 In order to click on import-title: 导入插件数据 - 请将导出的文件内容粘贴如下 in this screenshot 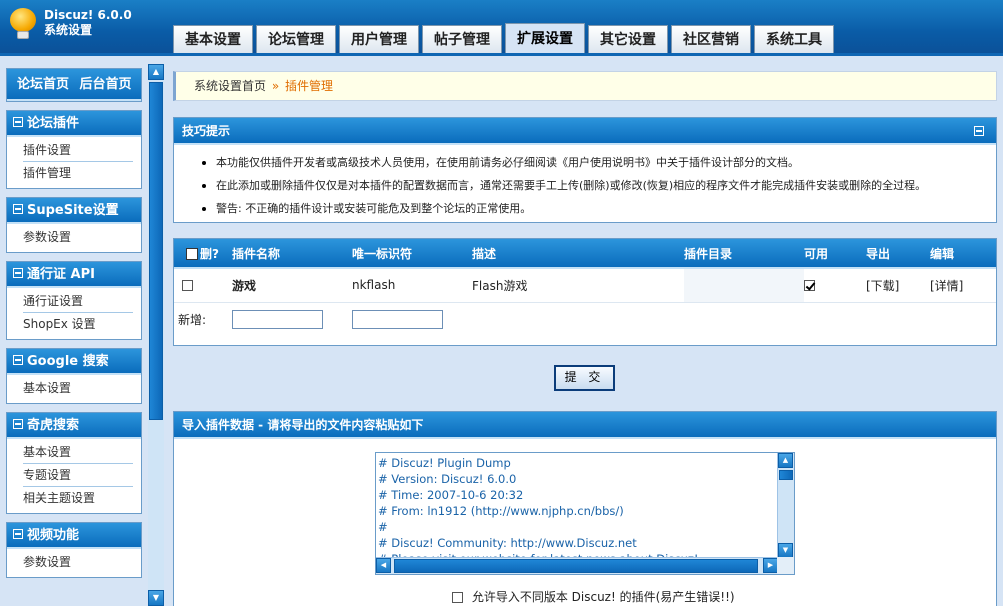, I will do `click(585, 425)`.